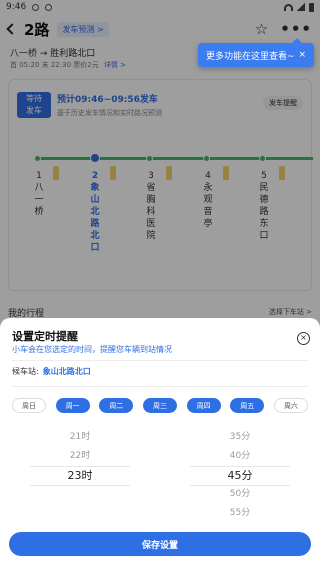 Image resolution: width=320 pixels, height=569 pixels. What do you see at coordinates (203, 405) in the screenshot?
I see `day-thursday: 周四` at bounding box center [203, 405].